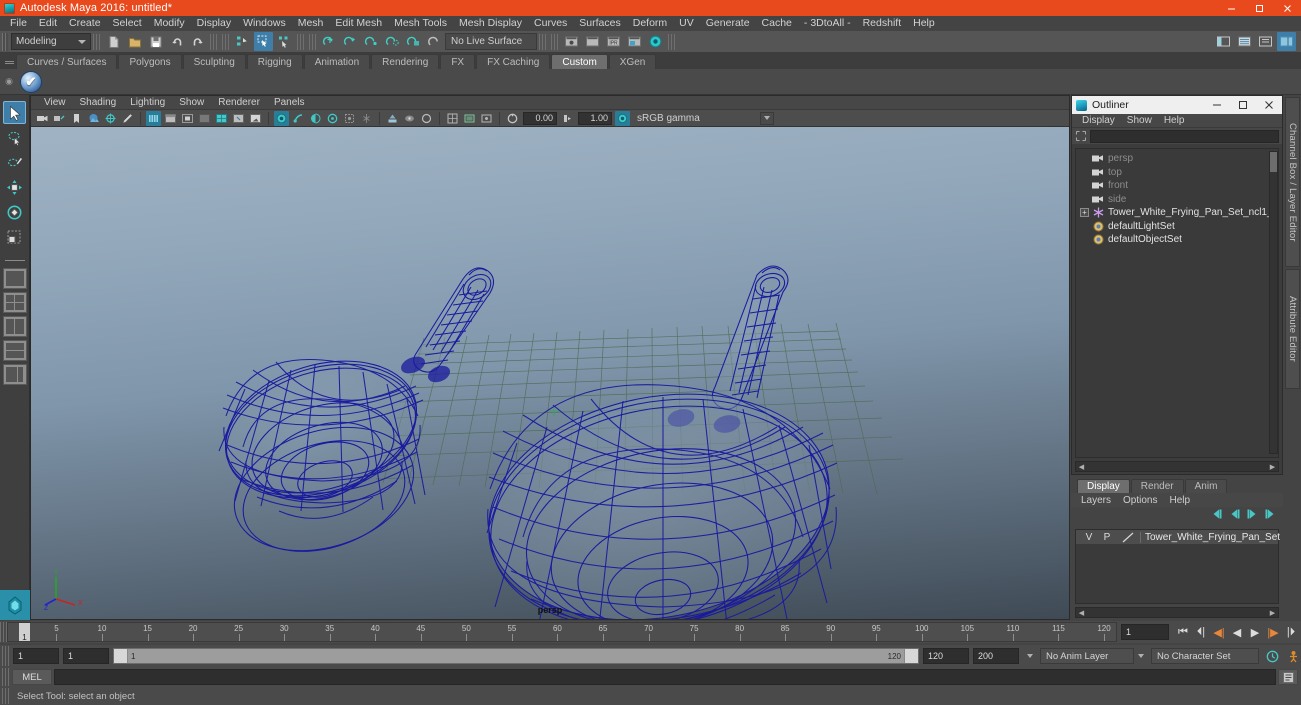 Image resolution: width=1301 pixels, height=705 pixels. What do you see at coordinates (1081, 612) in the screenshot?
I see `scroll-left-icon: ◀` at bounding box center [1081, 612].